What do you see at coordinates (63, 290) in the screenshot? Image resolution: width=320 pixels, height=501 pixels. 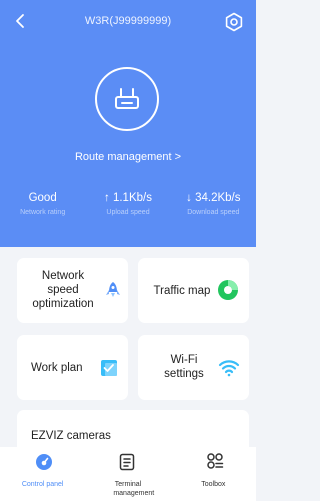 I see `network-speed-label: Network speed optimization` at bounding box center [63, 290].